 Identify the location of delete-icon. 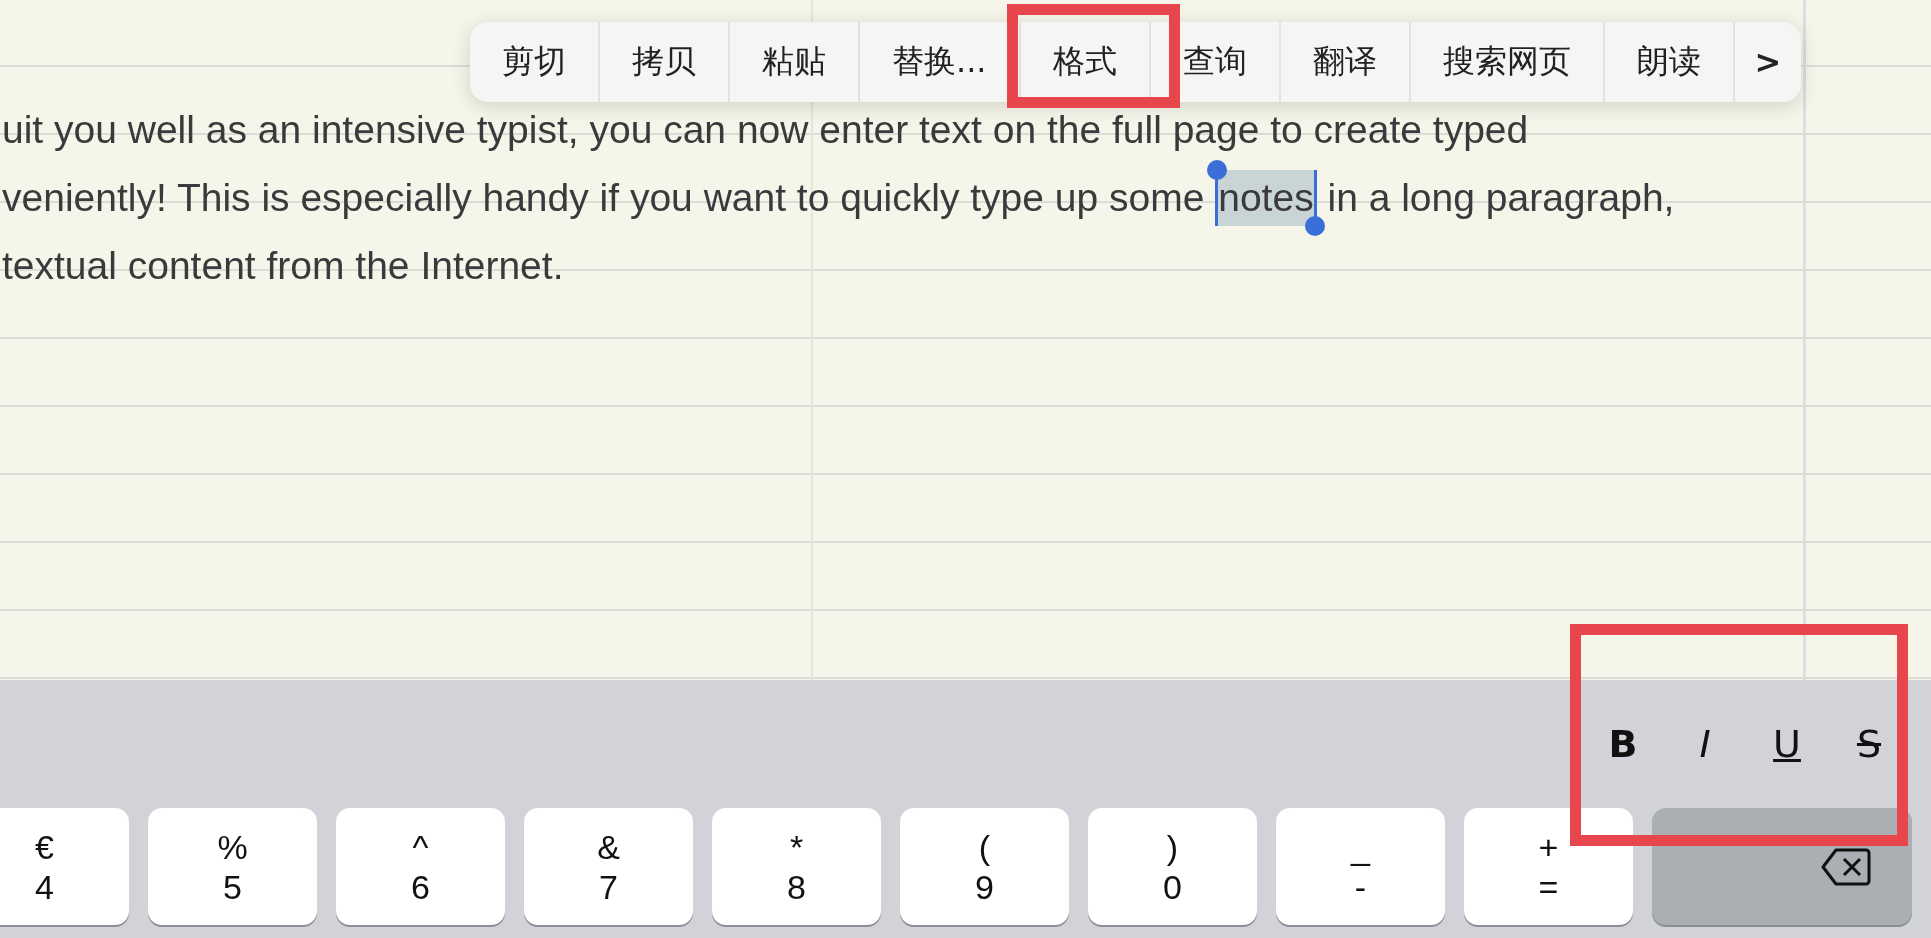
(1846, 866).